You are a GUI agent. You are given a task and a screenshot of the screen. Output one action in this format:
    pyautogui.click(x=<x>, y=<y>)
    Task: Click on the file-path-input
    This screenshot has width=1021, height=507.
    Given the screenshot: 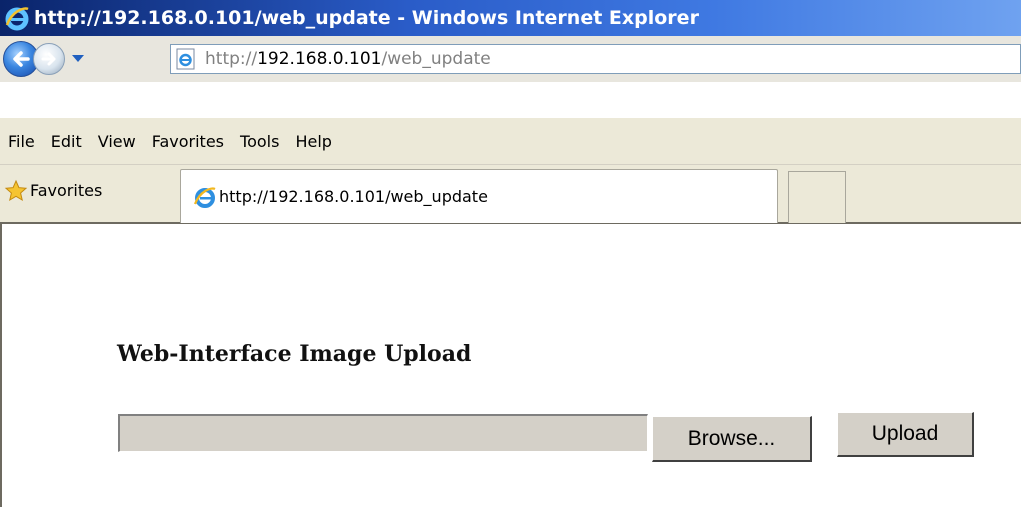 What is the action you would take?
    pyautogui.click(x=383, y=433)
    